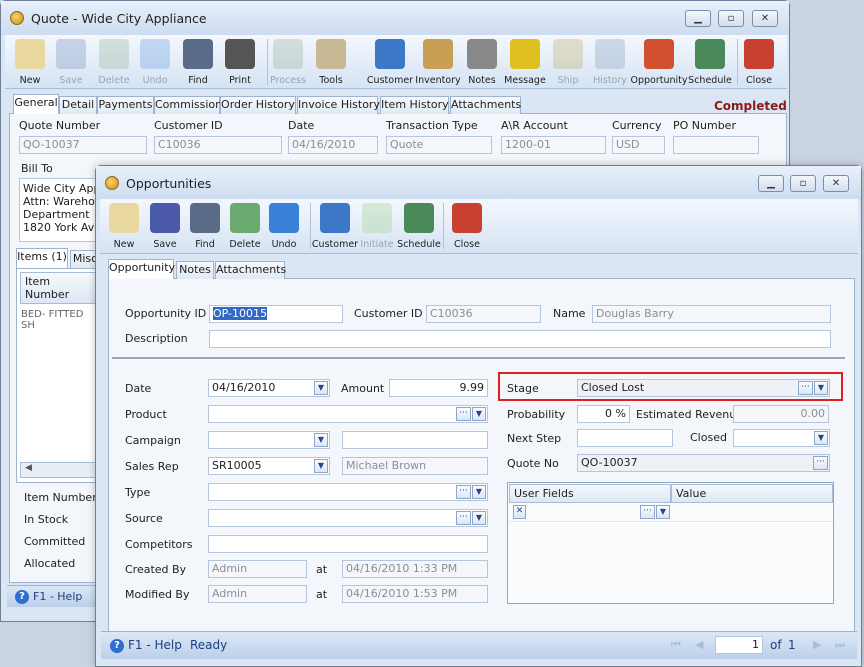 This screenshot has height=667, width=864. What do you see at coordinates (144, 518) in the screenshot?
I see `source-label: Source` at bounding box center [144, 518].